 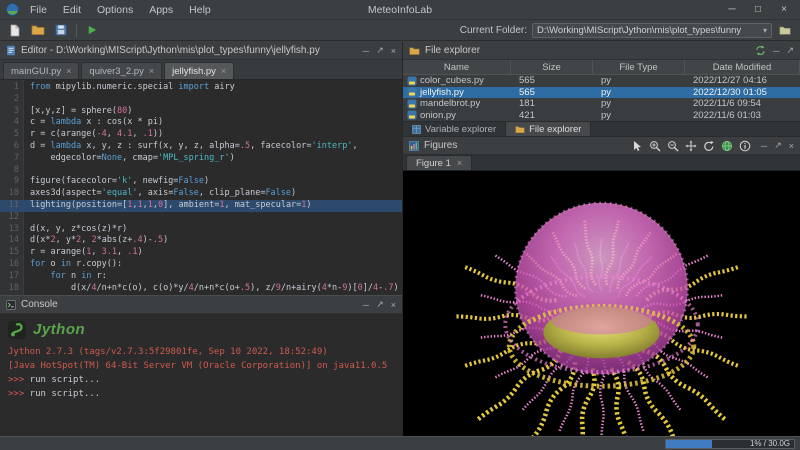 I want to click on line-number: 14, so click(x=13, y=240).